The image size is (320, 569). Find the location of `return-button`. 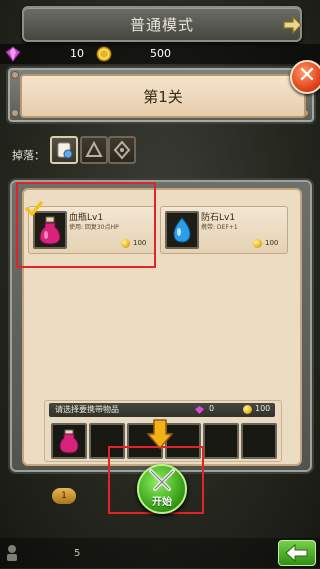

return-button is located at coordinates (297, 553).